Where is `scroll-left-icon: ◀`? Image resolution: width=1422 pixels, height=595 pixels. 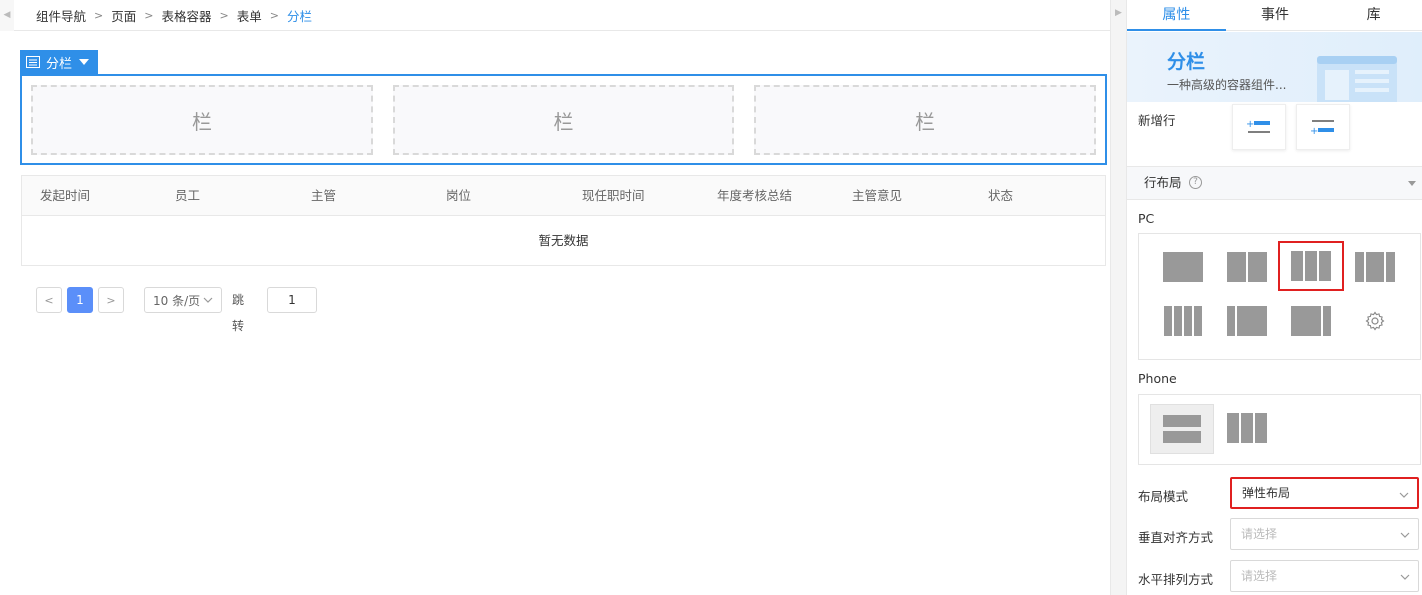
scroll-left-icon: ◀ is located at coordinates (7, 15).